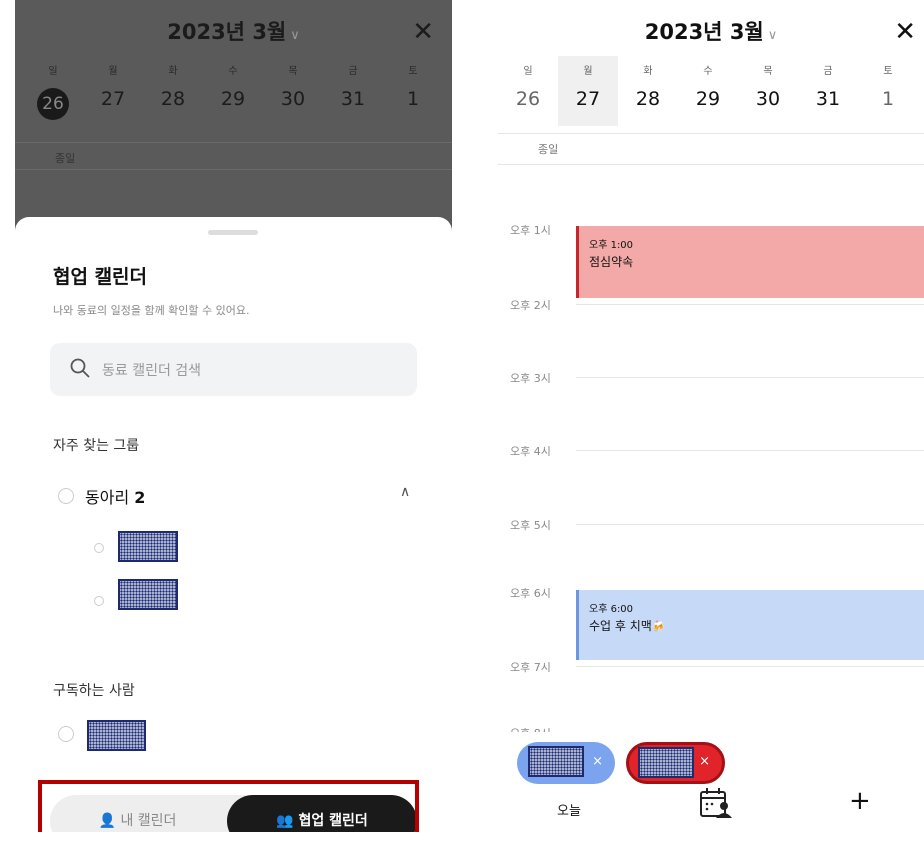 The image size is (924, 854). I want to click on group-radio, so click(66, 496).